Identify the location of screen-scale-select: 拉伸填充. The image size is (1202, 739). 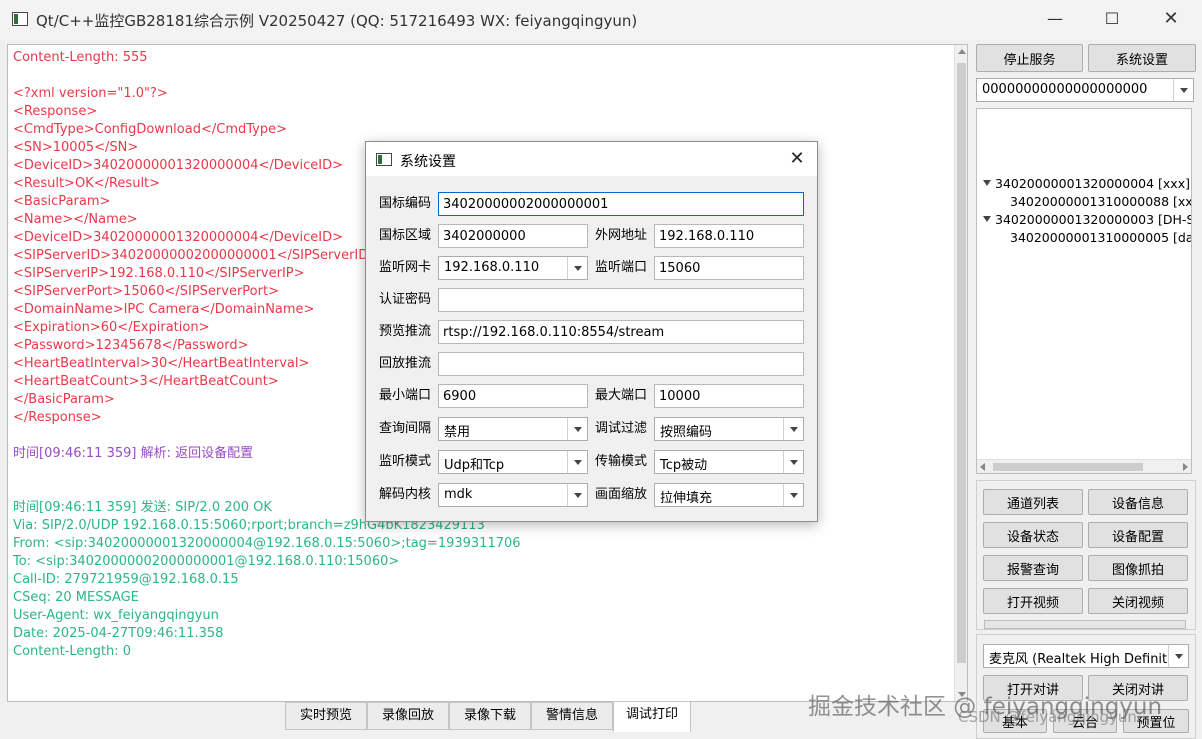
(729, 495).